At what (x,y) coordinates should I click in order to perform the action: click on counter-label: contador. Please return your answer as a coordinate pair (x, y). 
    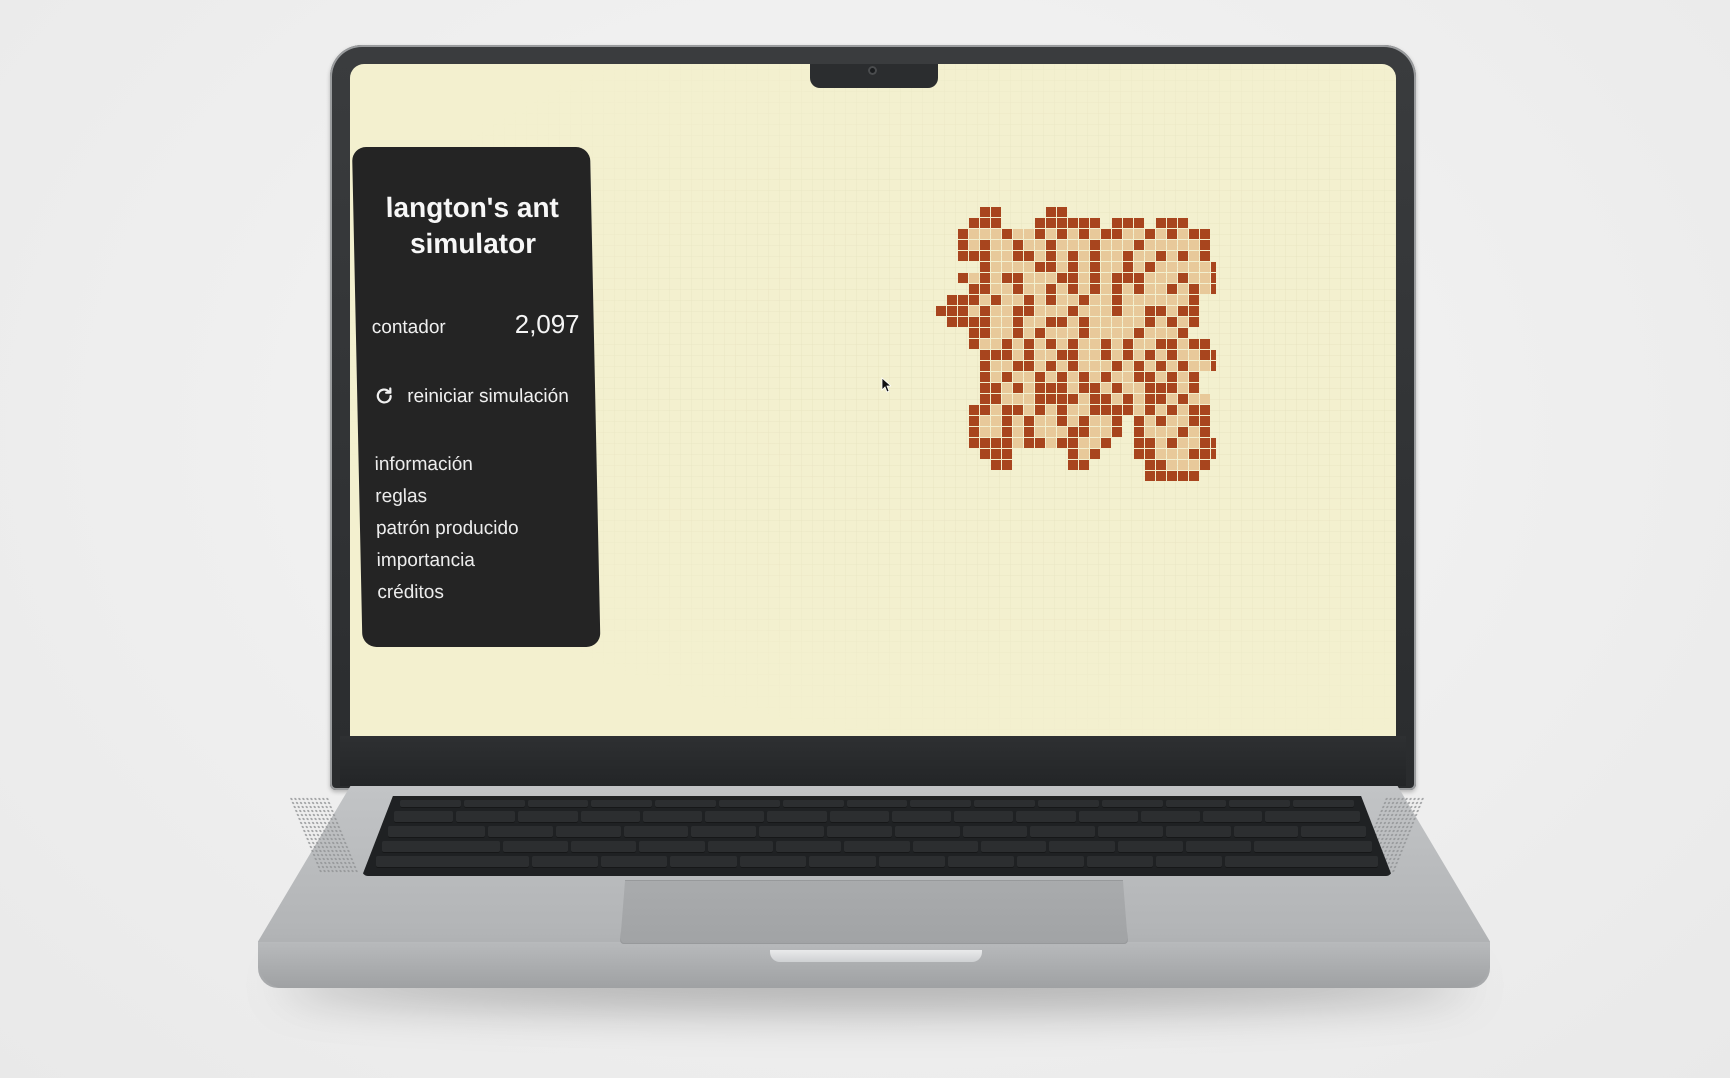
    Looking at the image, I should click on (408, 327).